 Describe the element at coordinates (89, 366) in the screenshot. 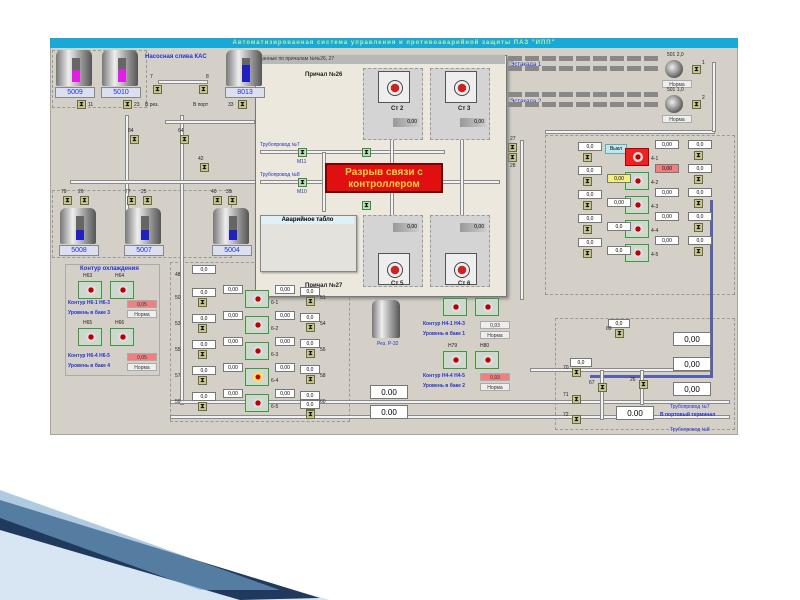

I see `cooling-row-label: Уровень в баке 4` at that location.